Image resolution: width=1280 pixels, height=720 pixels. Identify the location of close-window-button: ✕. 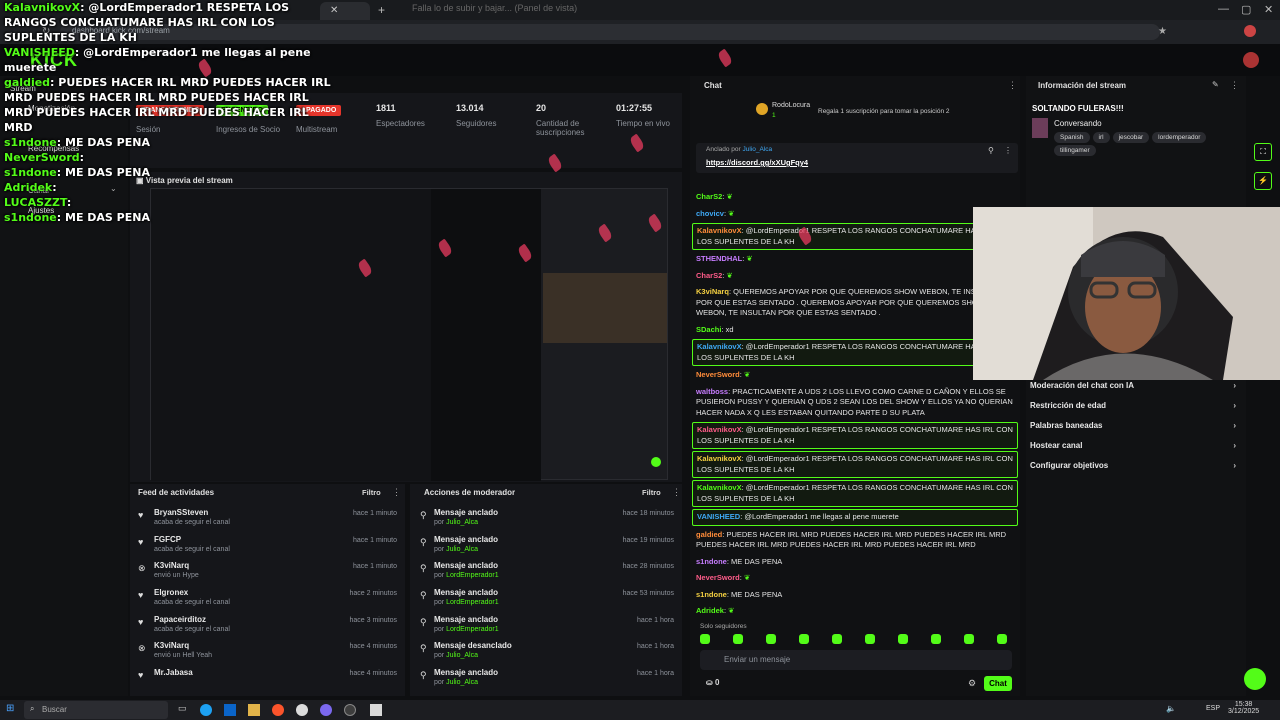
(1268, 9).